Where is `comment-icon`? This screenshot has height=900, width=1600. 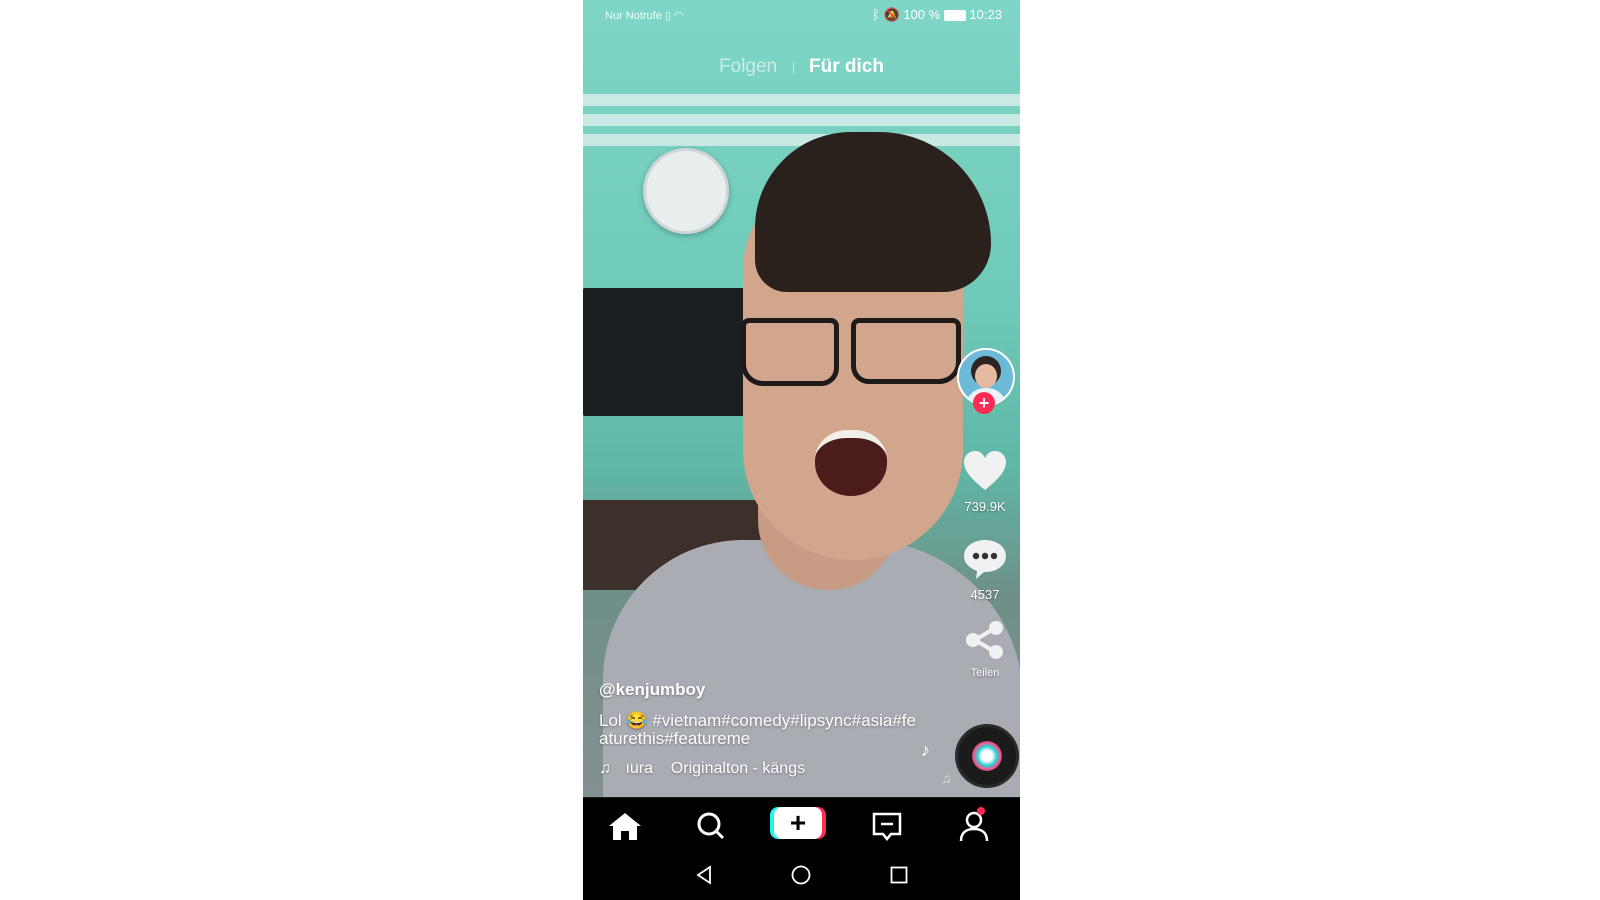
comment-icon is located at coordinates (985, 559).